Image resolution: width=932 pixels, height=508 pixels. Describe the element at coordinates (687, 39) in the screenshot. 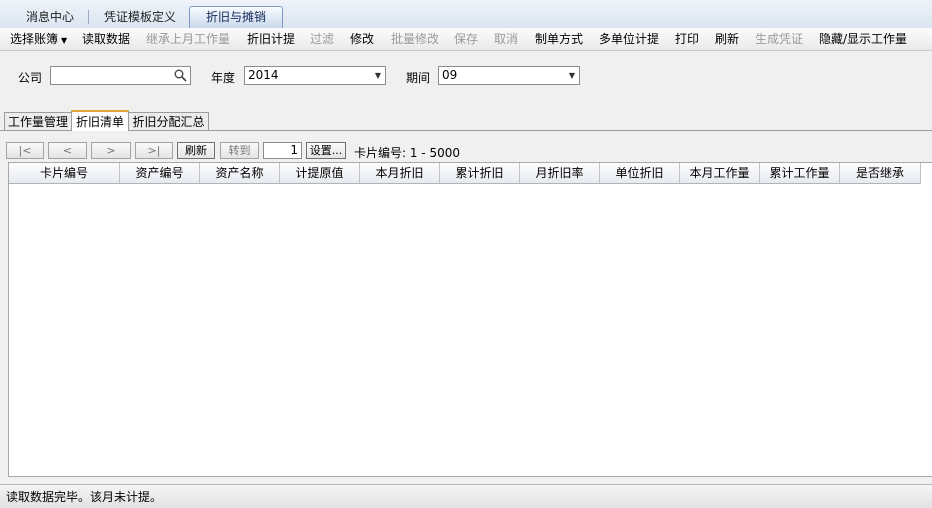

I see `print-button: 打印` at that location.